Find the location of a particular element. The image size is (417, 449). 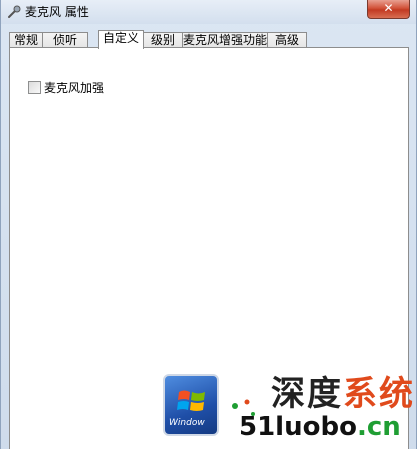

watermark-site-url-b: .cn is located at coordinates (378, 427).